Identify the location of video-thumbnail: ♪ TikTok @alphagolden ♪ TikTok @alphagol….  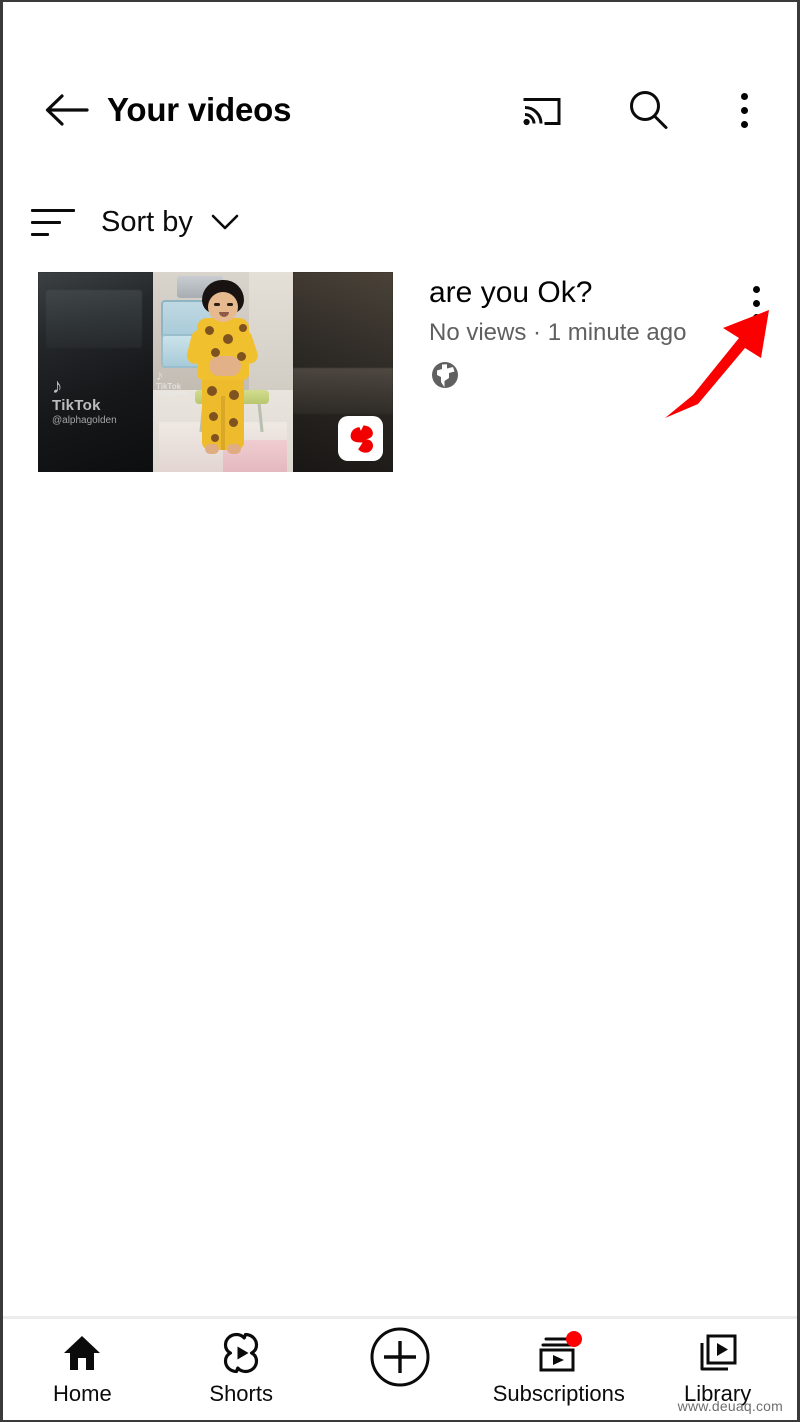
(215, 372).